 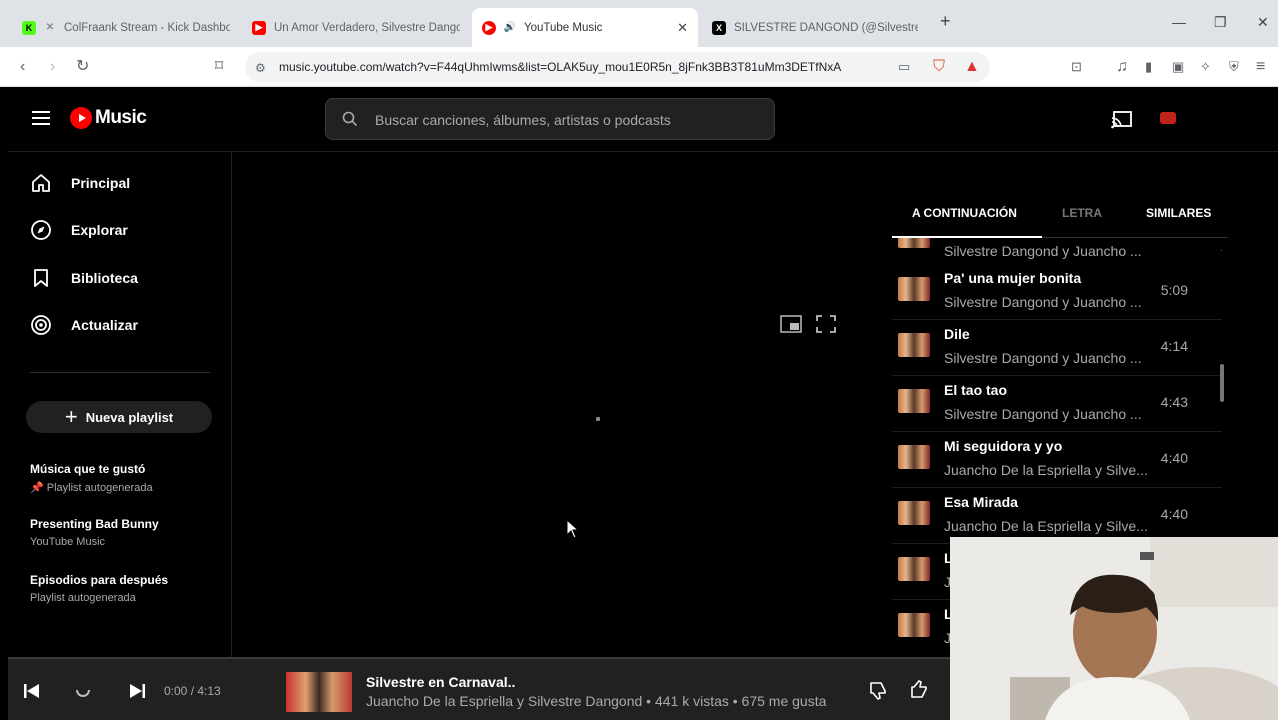 What do you see at coordinates (1220, 22) in the screenshot?
I see `restore-icon: ❐` at bounding box center [1220, 22].